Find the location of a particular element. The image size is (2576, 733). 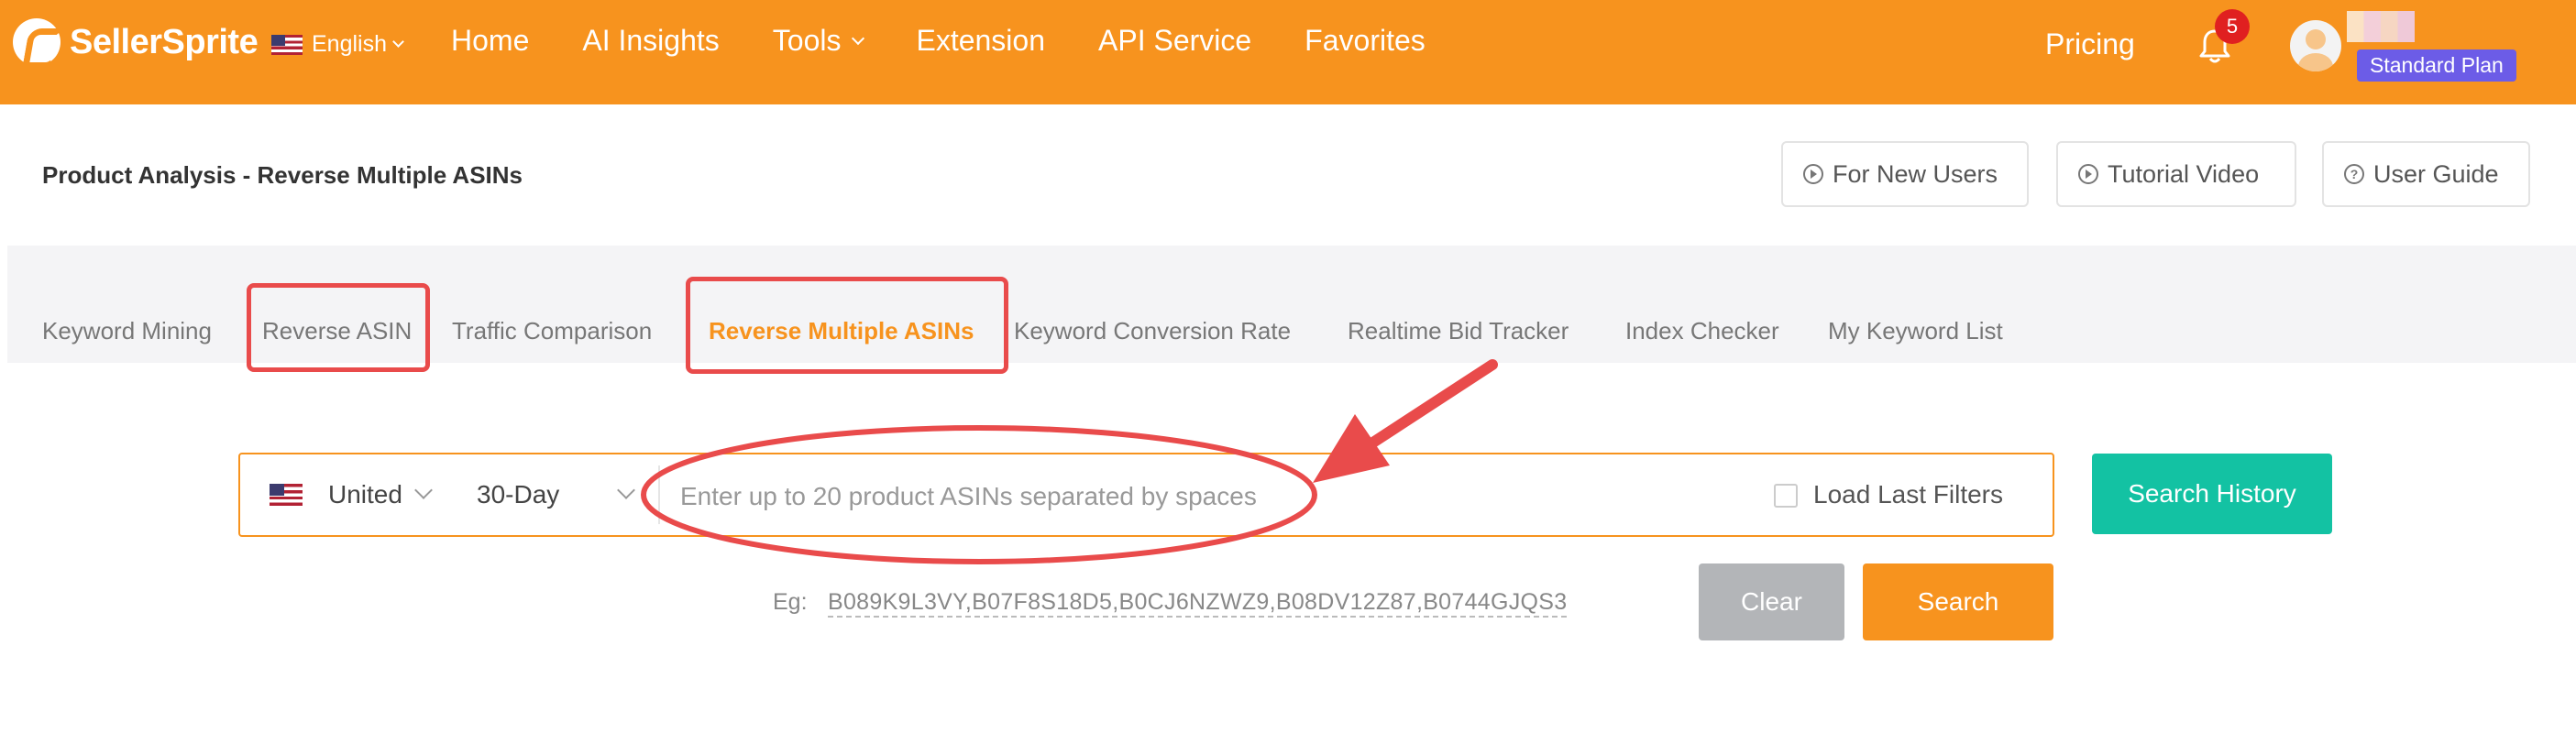

question-icon: ? is located at coordinates (2354, 174).